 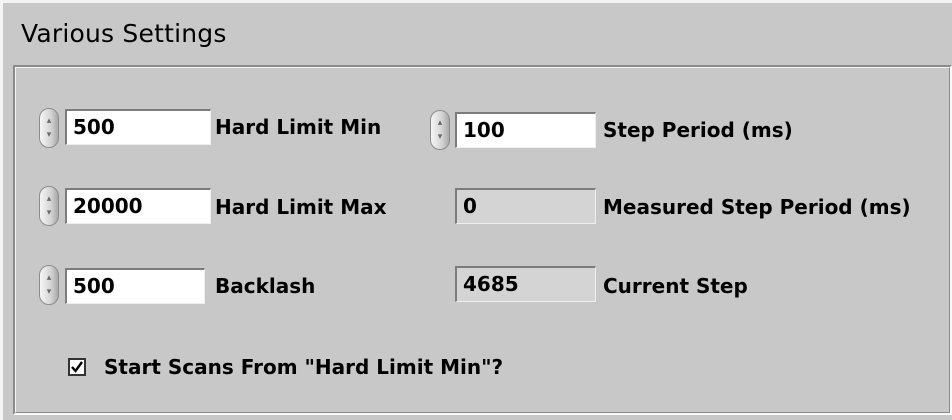 What do you see at coordinates (675, 286) in the screenshot?
I see `current-step-label: Current Step` at bounding box center [675, 286].